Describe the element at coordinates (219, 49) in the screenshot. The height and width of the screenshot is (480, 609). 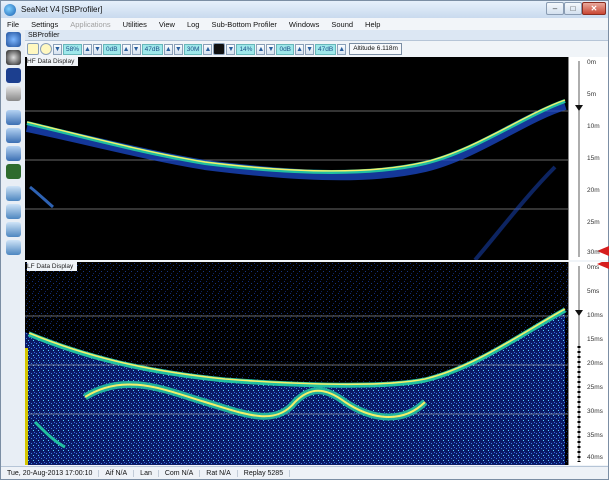
I see `palette-icon` at that location.